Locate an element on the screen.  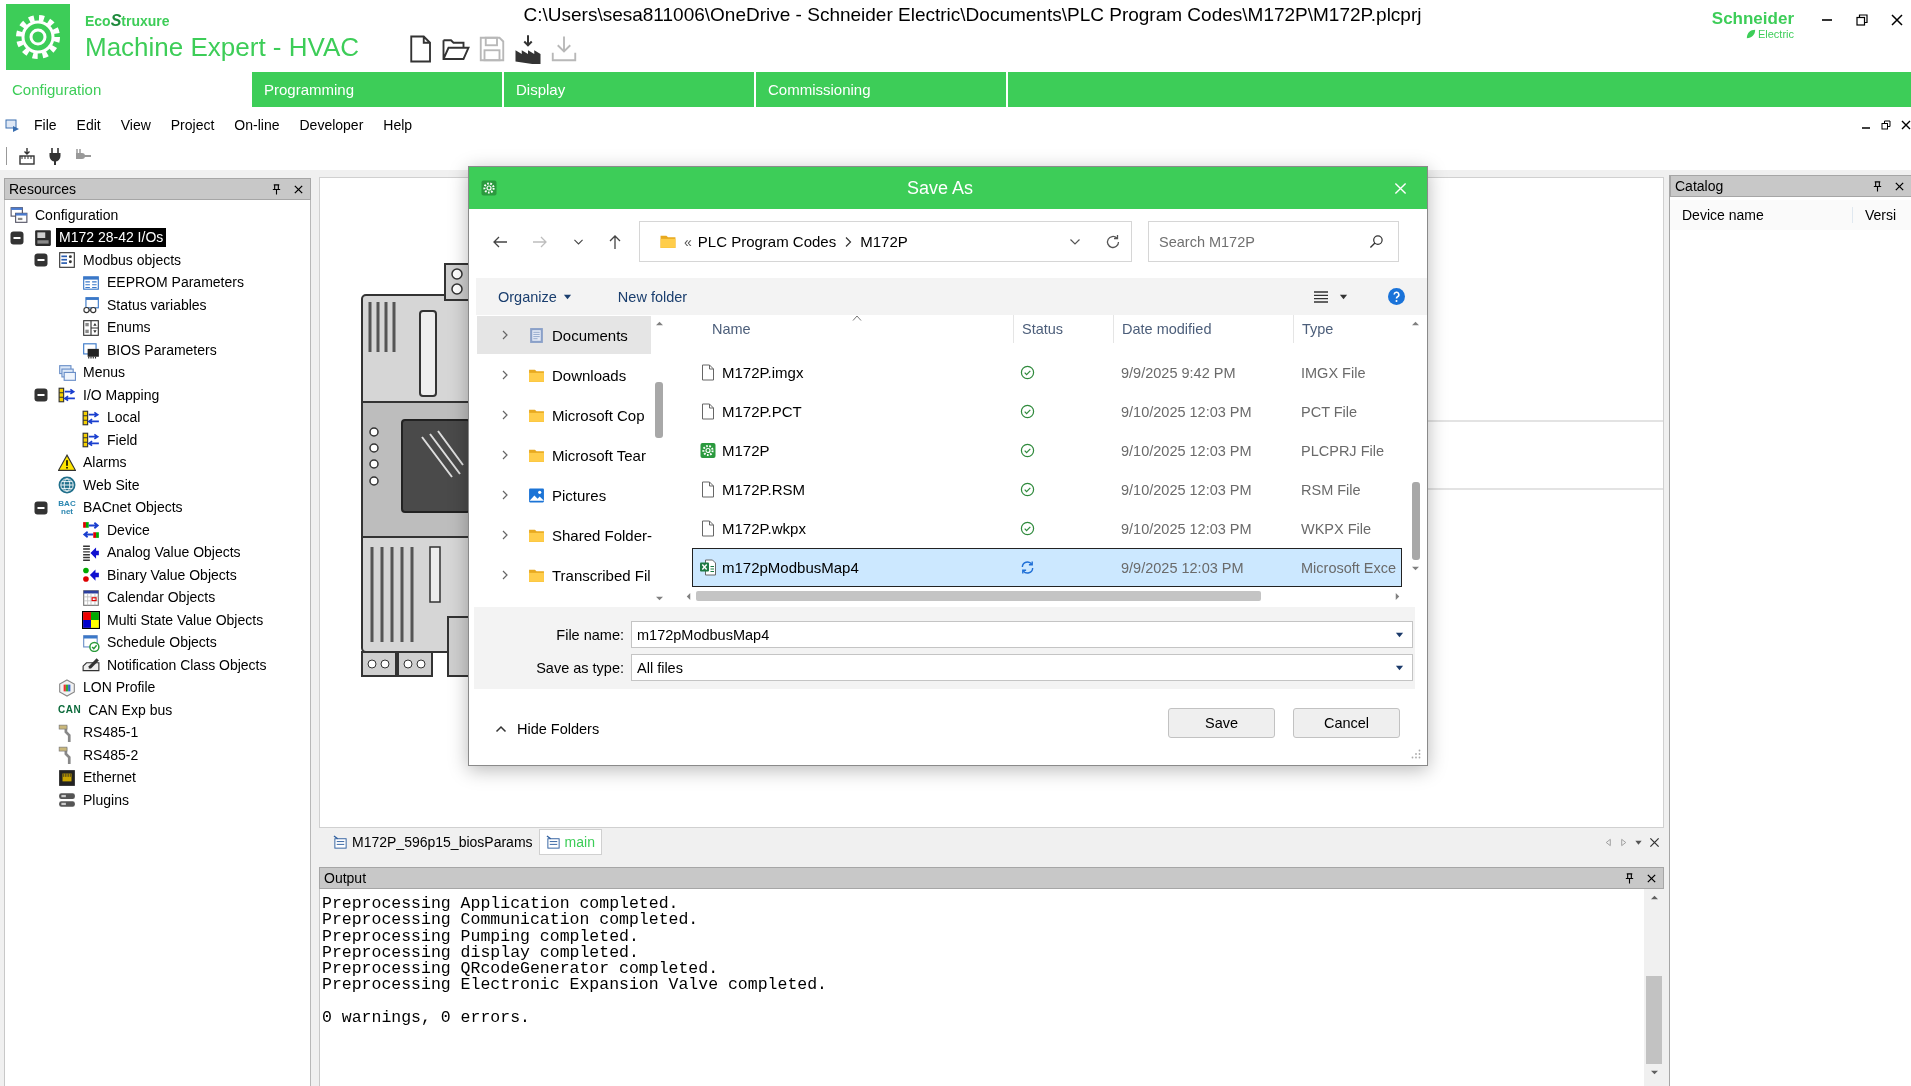
tree-item: BACnet Objects is located at coordinates (133, 508).